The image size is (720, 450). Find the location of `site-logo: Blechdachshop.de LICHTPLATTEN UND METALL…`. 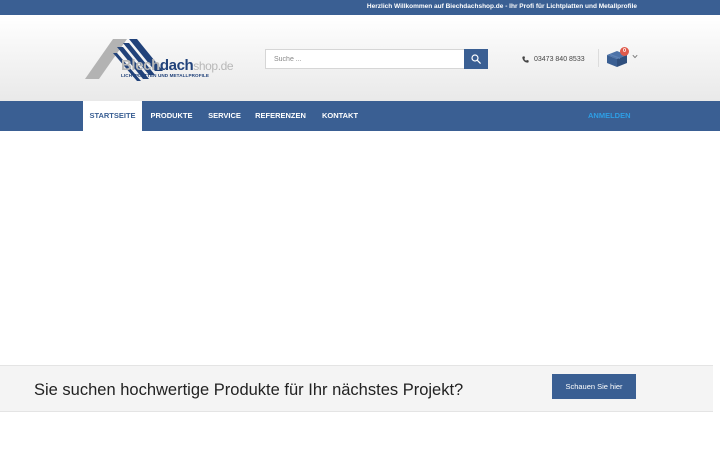

site-logo: Blechdachshop.de LICHTPLATTEN UND METALL… is located at coordinates (159, 60).